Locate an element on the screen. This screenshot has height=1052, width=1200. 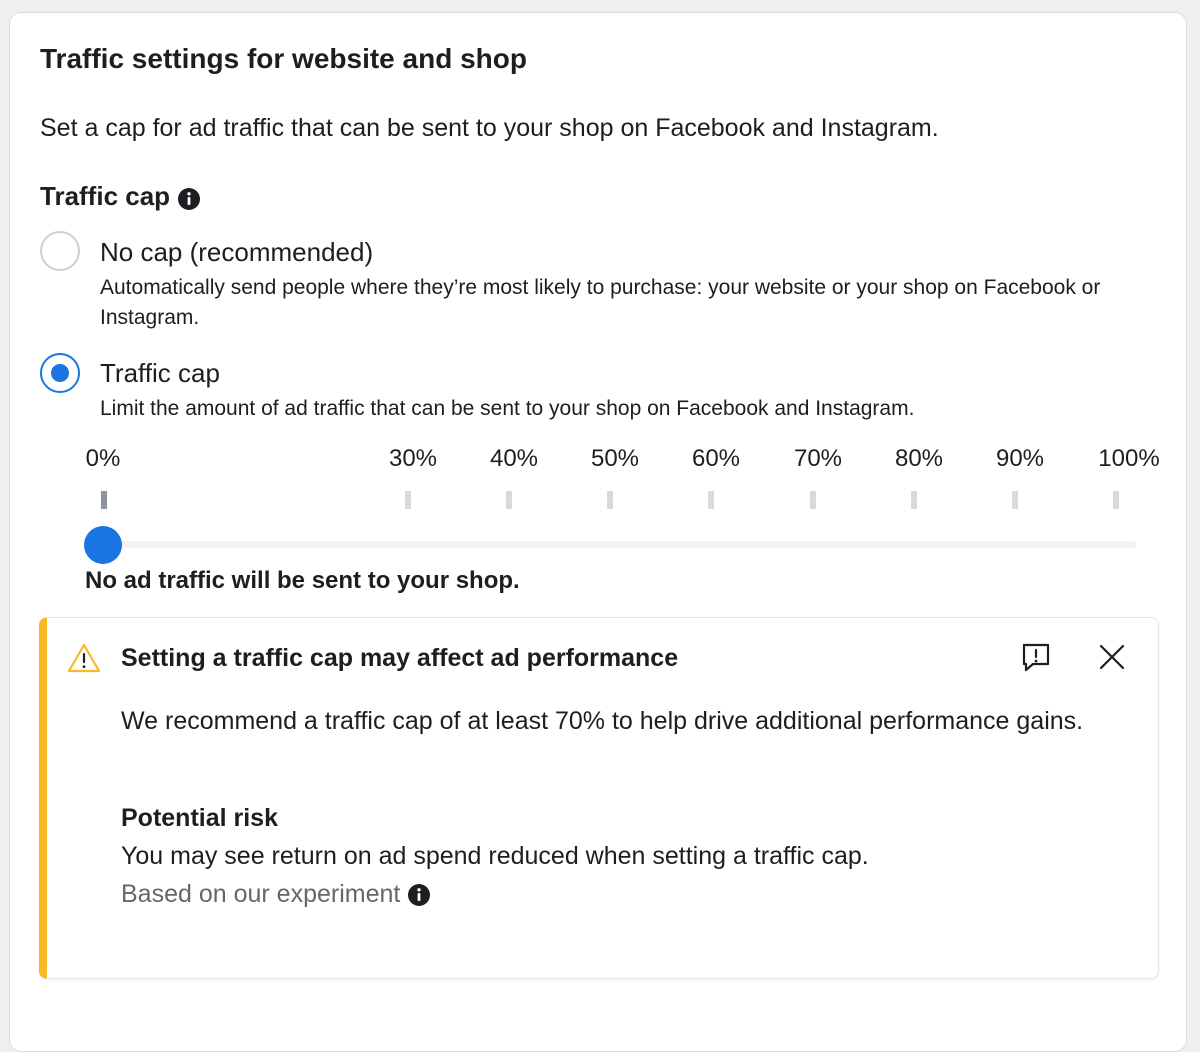
warning-triangle-icon is located at coordinates (84, 660).